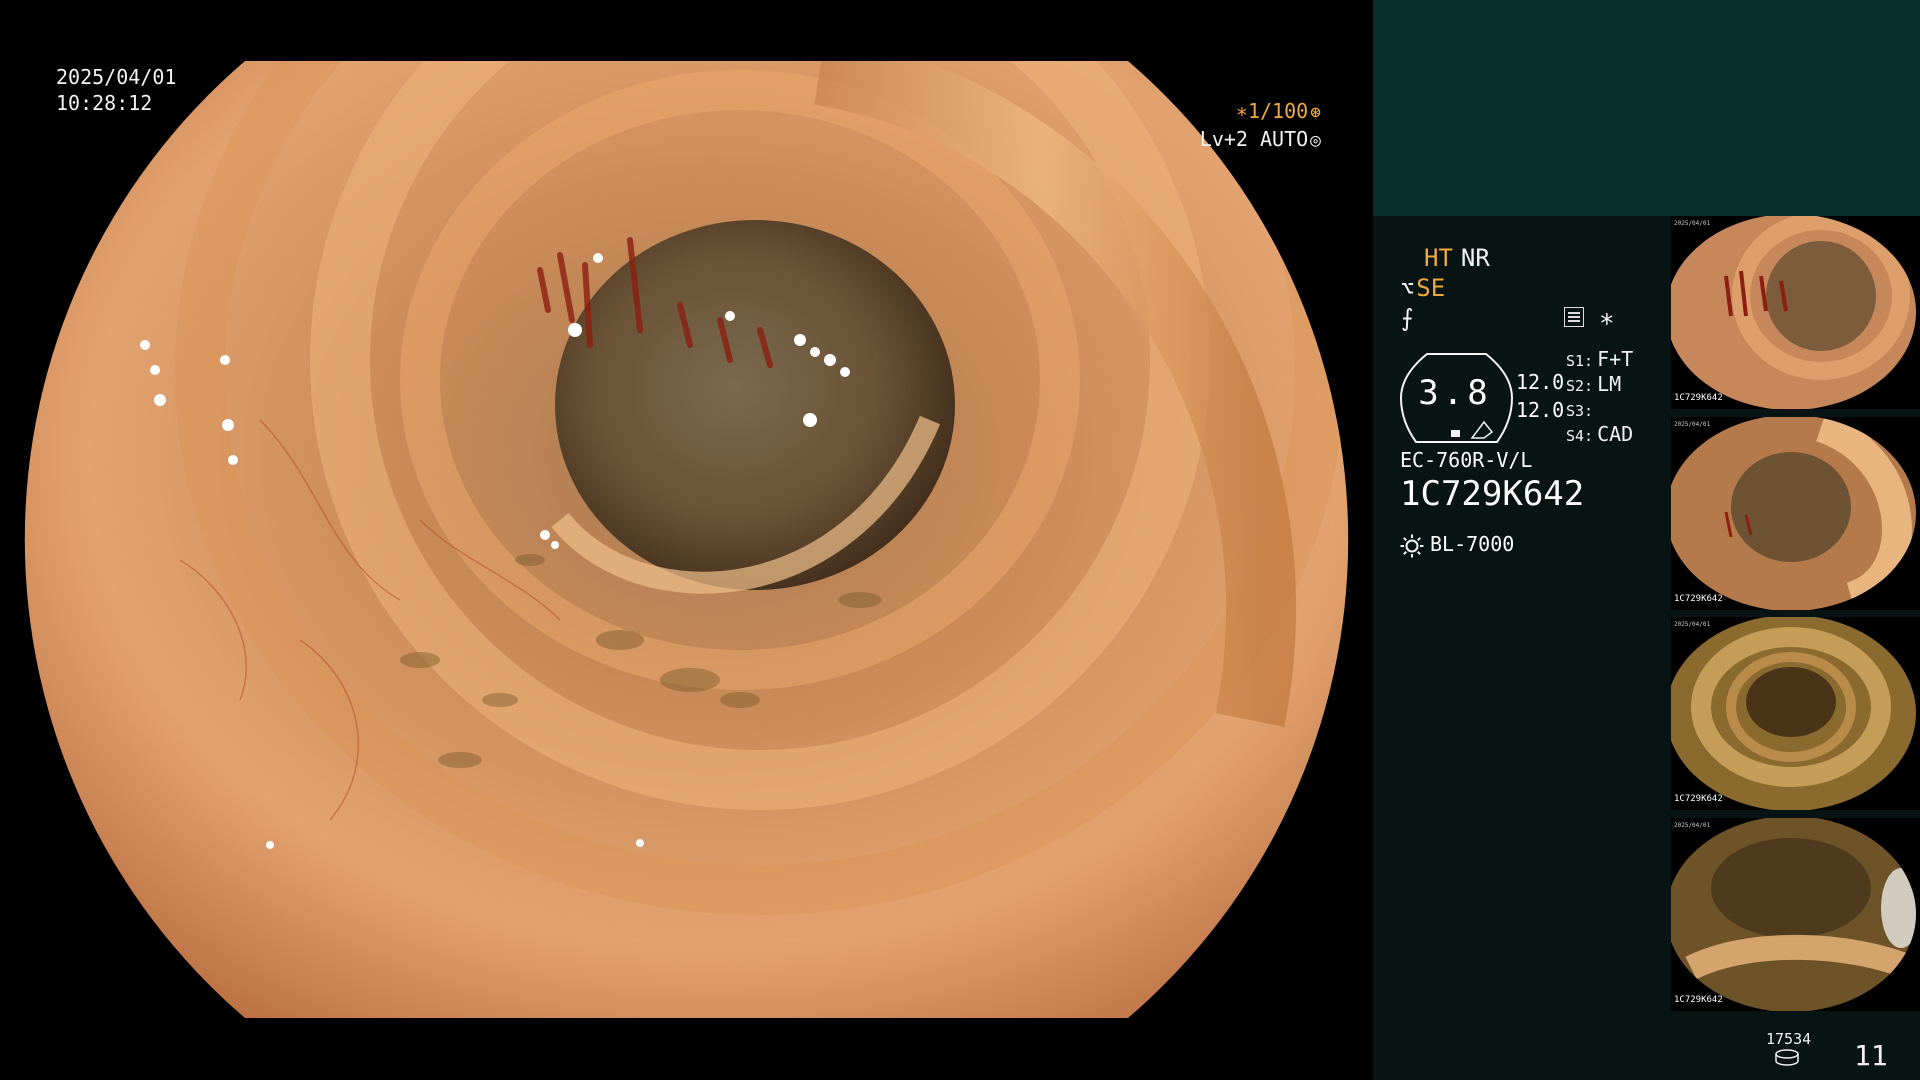 This screenshot has height=1080, width=1920. Describe the element at coordinates (1466, 460) in the screenshot. I see `scope-model: EC-760R-V/L` at that location.